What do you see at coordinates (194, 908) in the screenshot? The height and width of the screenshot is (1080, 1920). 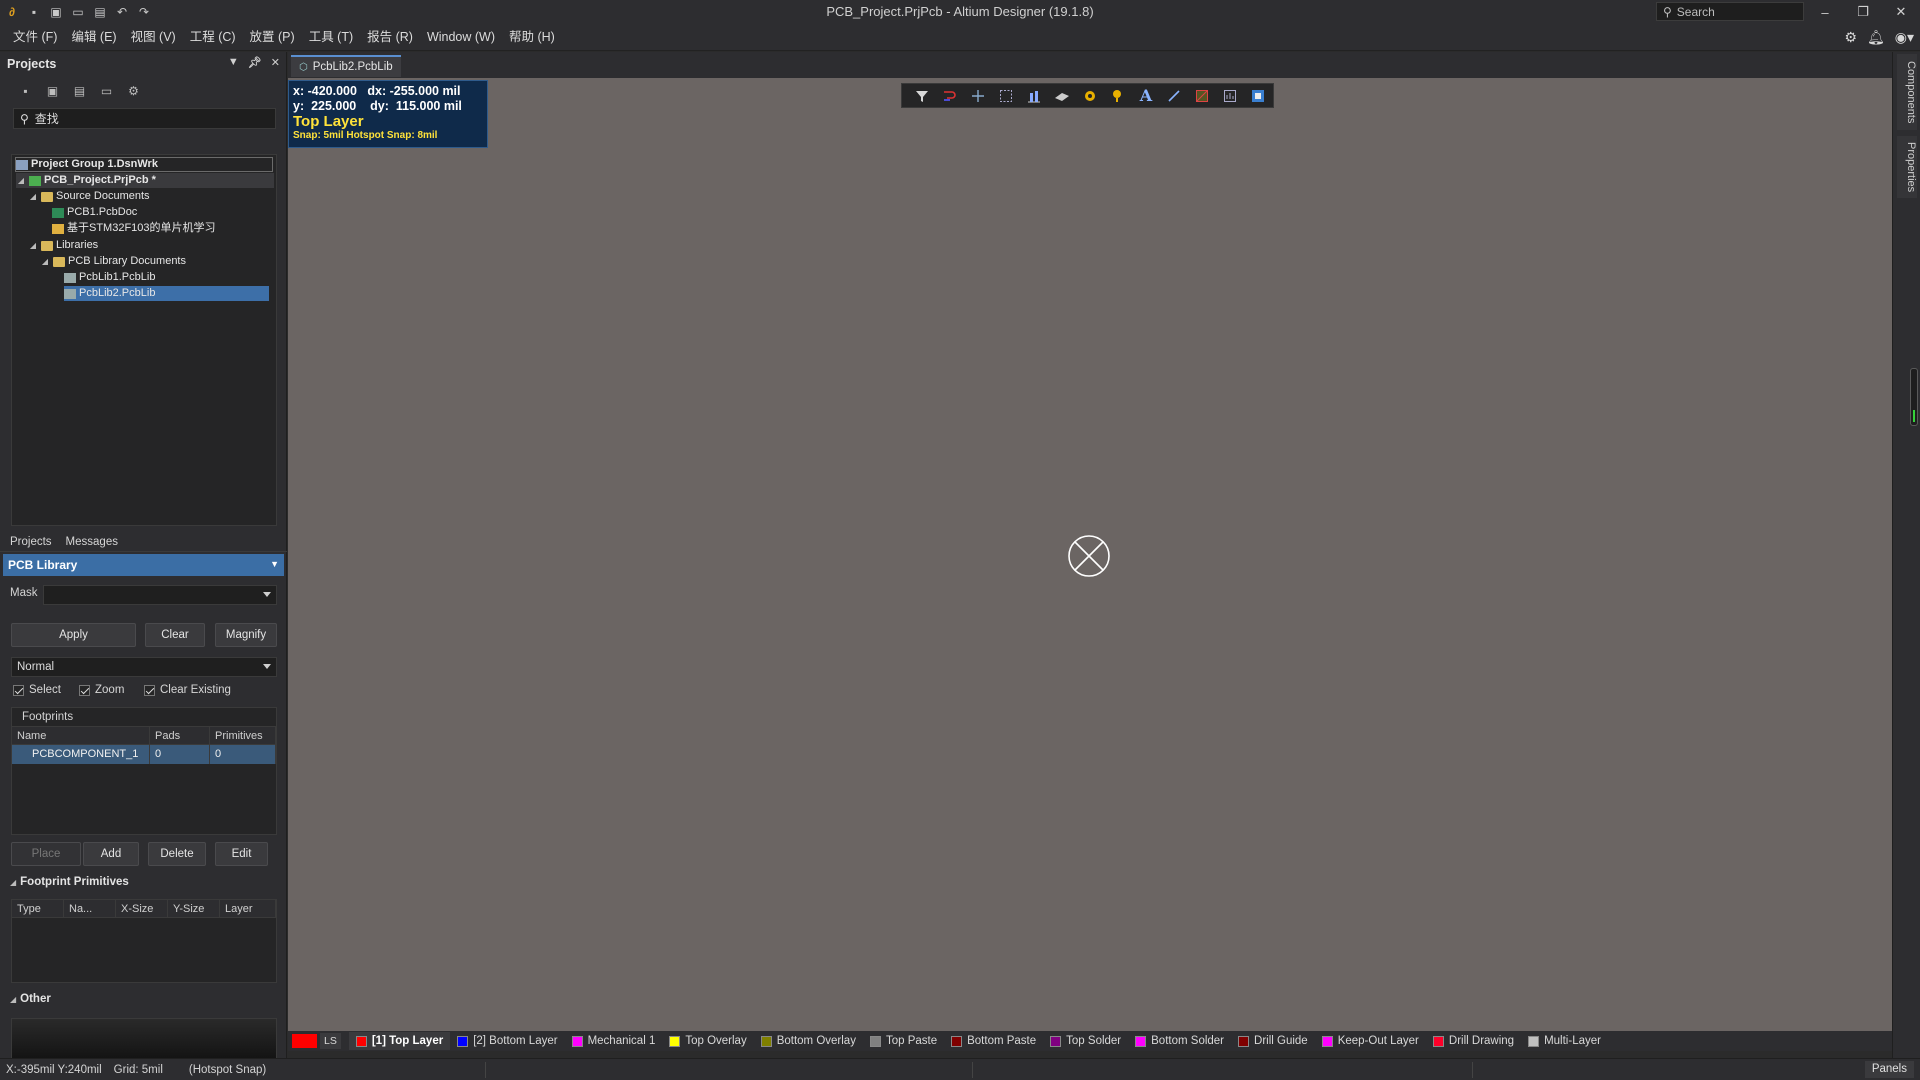 I see `column-header-y-size: Y-Size` at bounding box center [194, 908].